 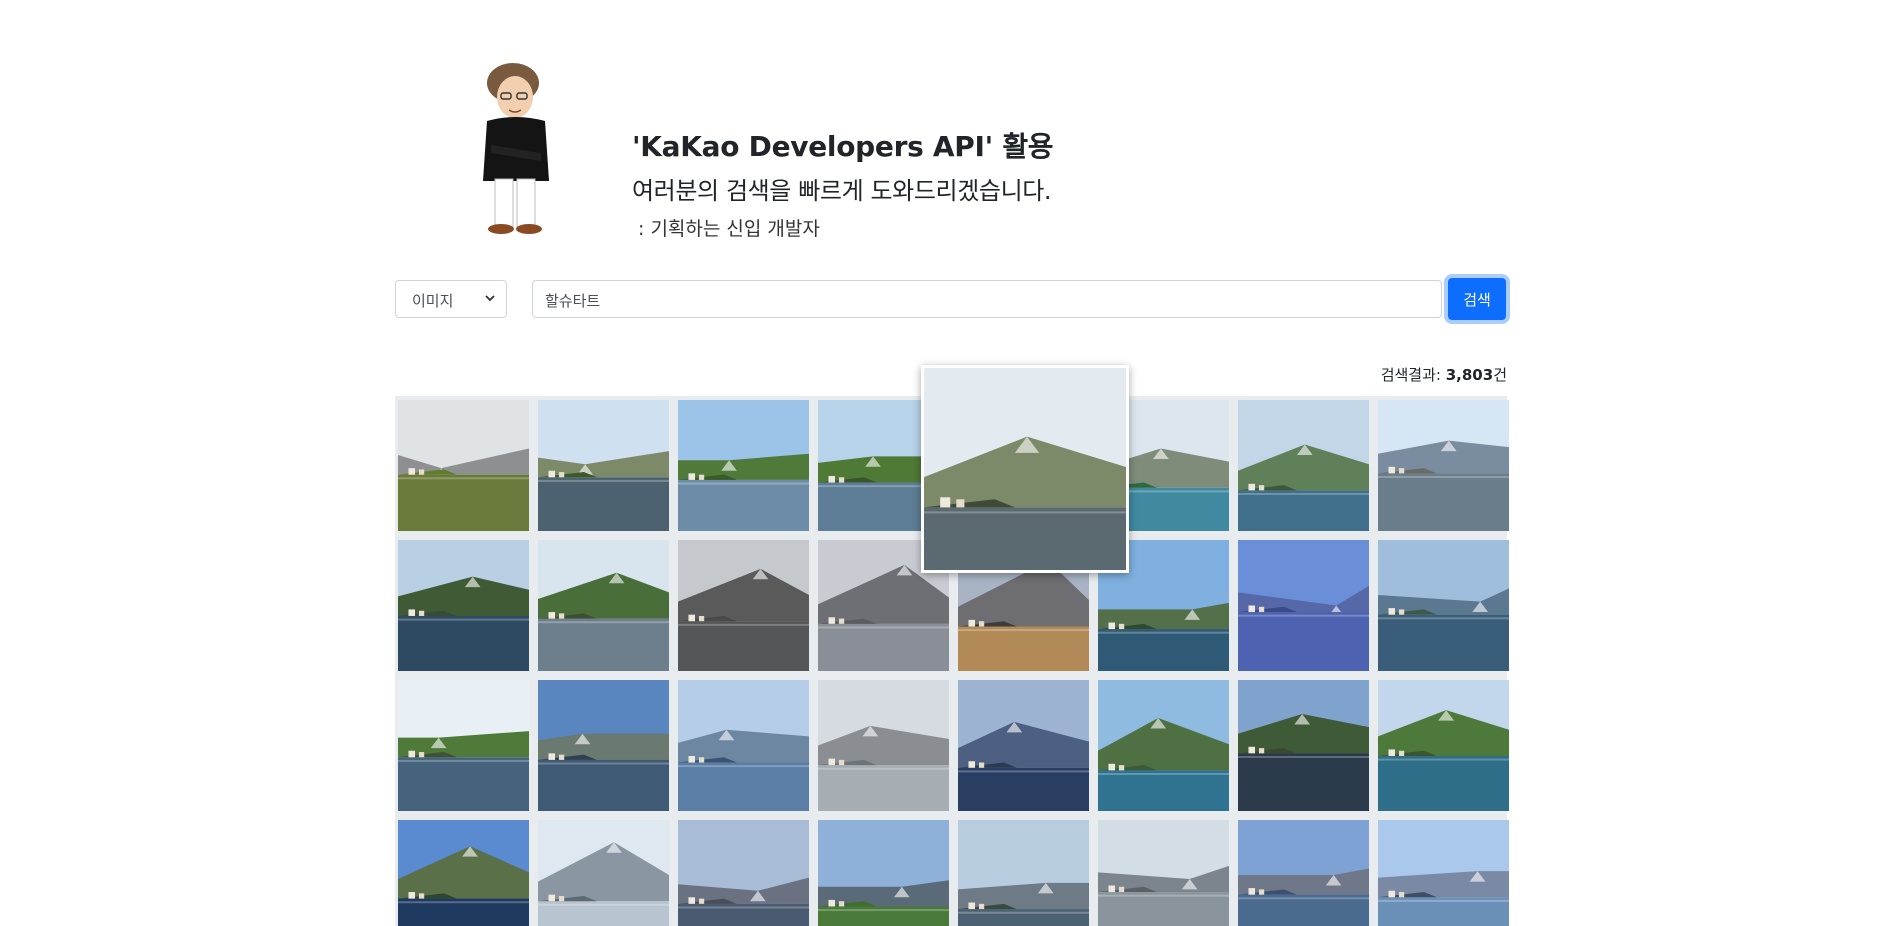 What do you see at coordinates (1500, 375) in the screenshot?
I see `result-count-unit: 건` at bounding box center [1500, 375].